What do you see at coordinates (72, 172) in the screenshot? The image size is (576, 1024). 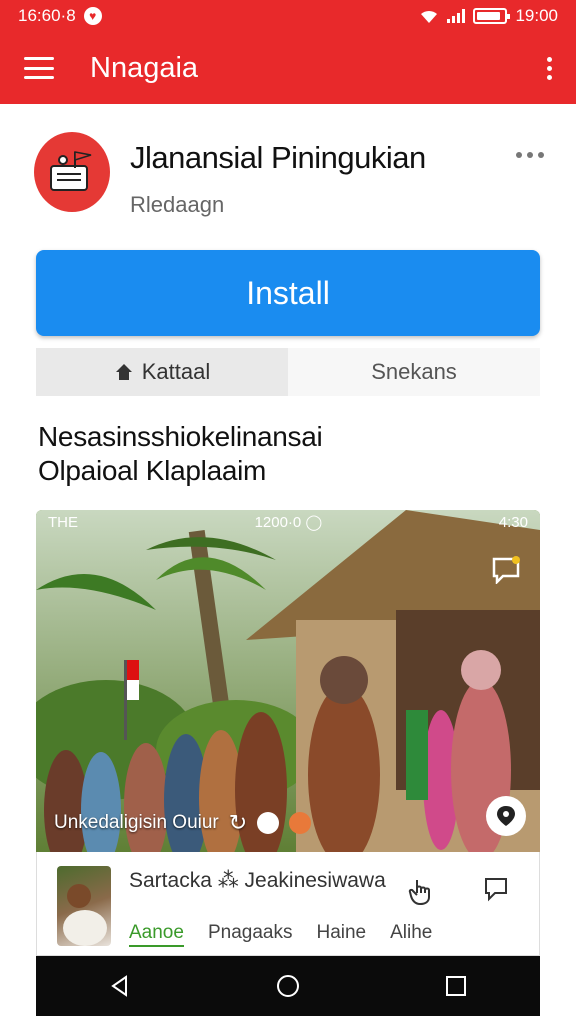 I see `app-logo-icon` at bounding box center [72, 172].